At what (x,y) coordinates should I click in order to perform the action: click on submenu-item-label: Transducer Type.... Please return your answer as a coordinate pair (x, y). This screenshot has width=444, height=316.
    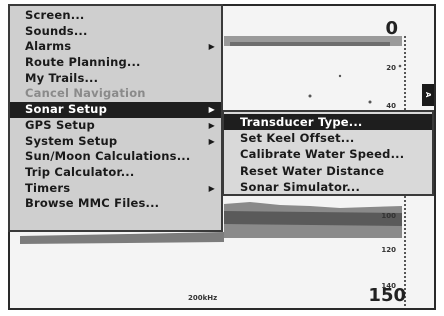
    Looking at the image, I should click on (301, 122).